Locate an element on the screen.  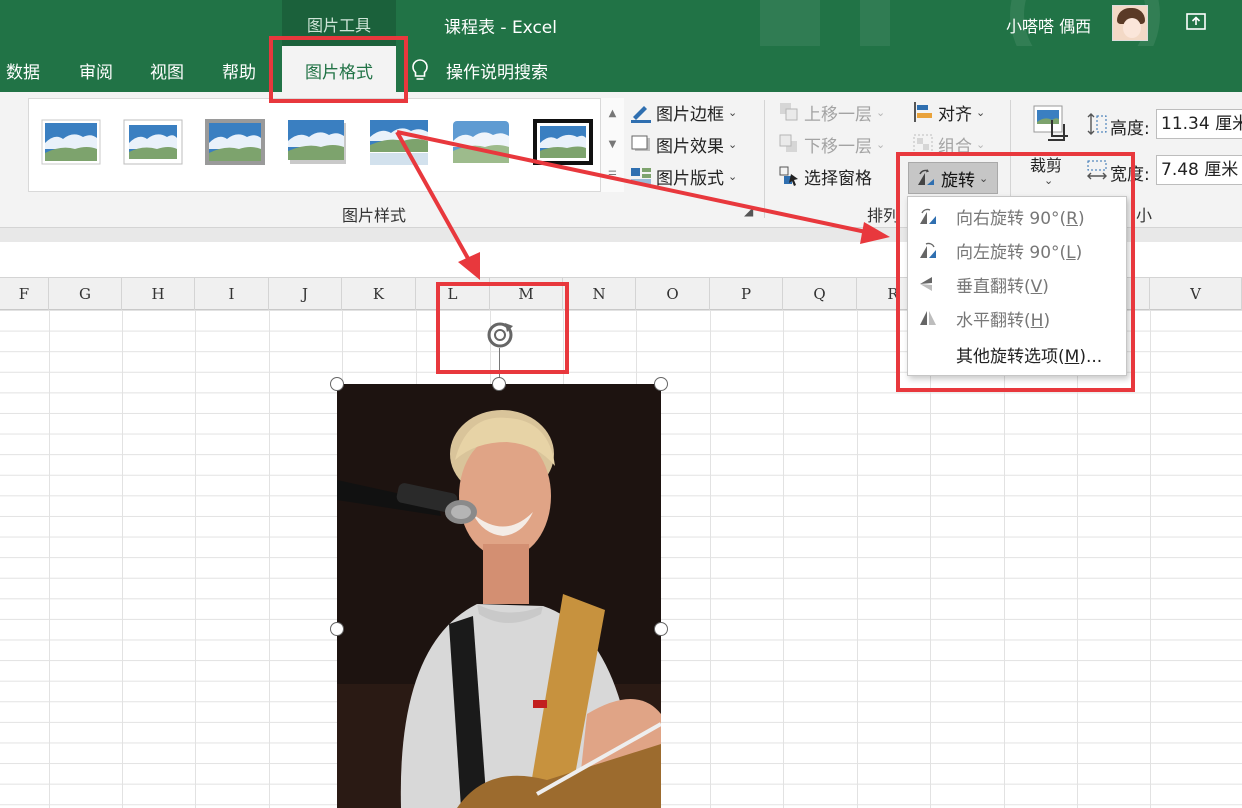
column-n-header: N is located at coordinates (599, 294).